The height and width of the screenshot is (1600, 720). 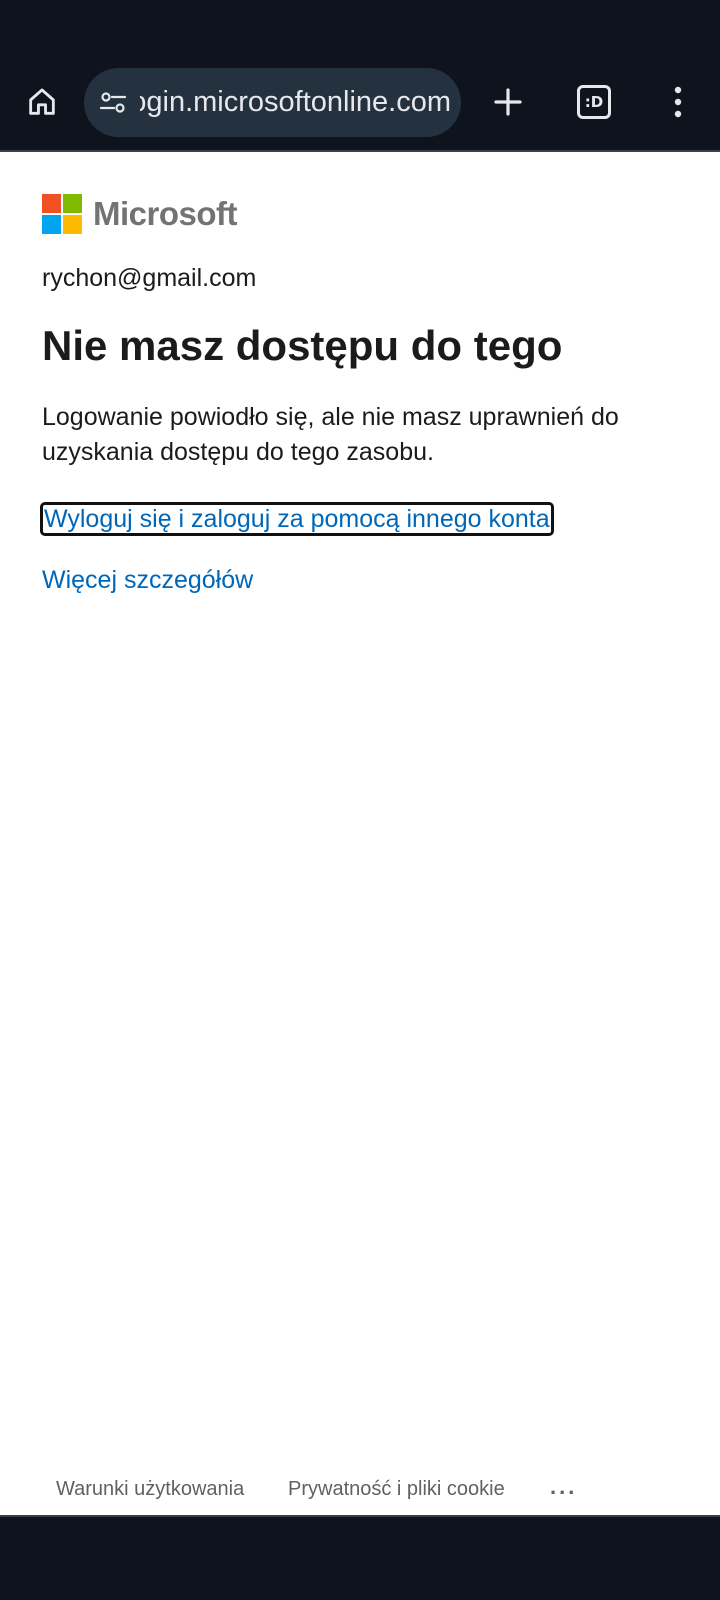 I want to click on microsoft-logo-icon, so click(x=62, y=214).